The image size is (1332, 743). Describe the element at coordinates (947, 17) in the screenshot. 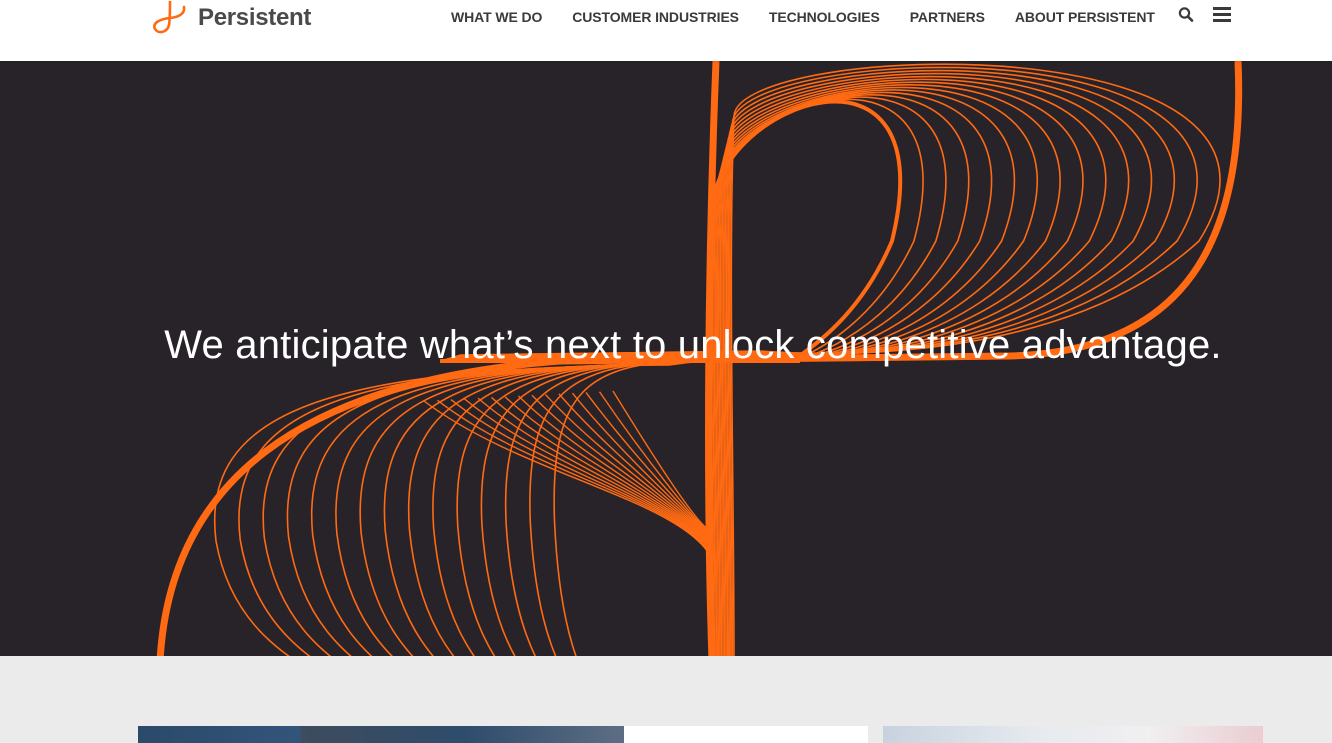

I see `nav-item-partners: PARTNERS` at that location.